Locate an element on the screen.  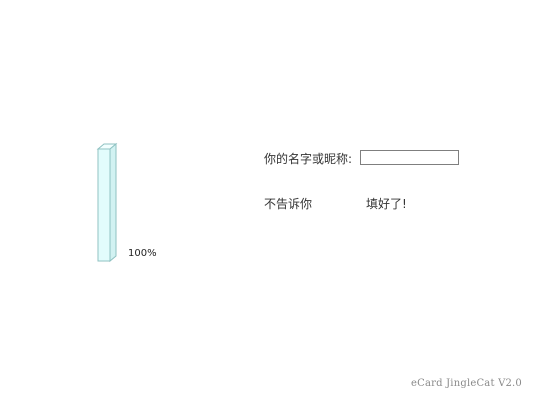
progress-bar-side is located at coordinates (113, 202).